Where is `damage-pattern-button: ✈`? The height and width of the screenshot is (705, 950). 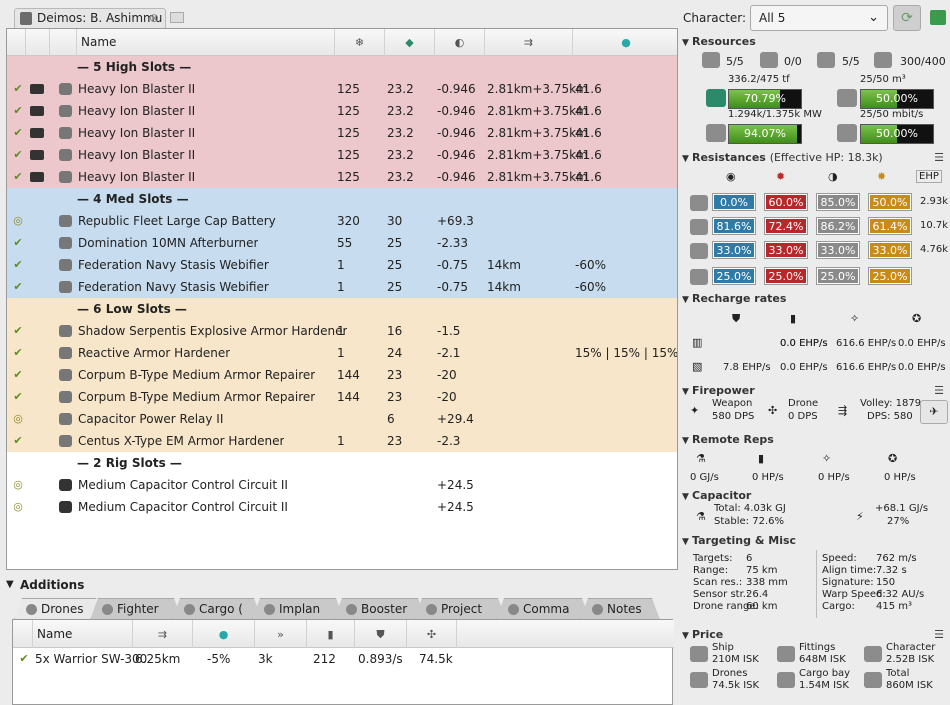 damage-pattern-button: ✈ is located at coordinates (934, 412).